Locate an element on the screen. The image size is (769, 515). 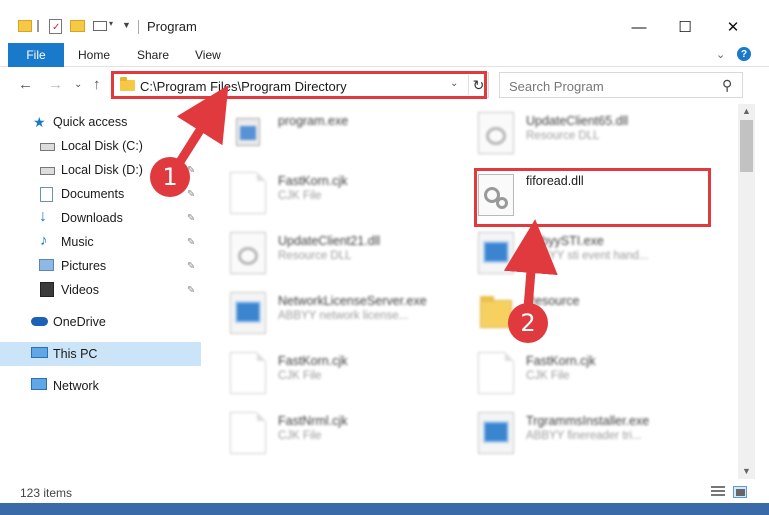
up-button: ↑ is located at coordinates (97, 84).